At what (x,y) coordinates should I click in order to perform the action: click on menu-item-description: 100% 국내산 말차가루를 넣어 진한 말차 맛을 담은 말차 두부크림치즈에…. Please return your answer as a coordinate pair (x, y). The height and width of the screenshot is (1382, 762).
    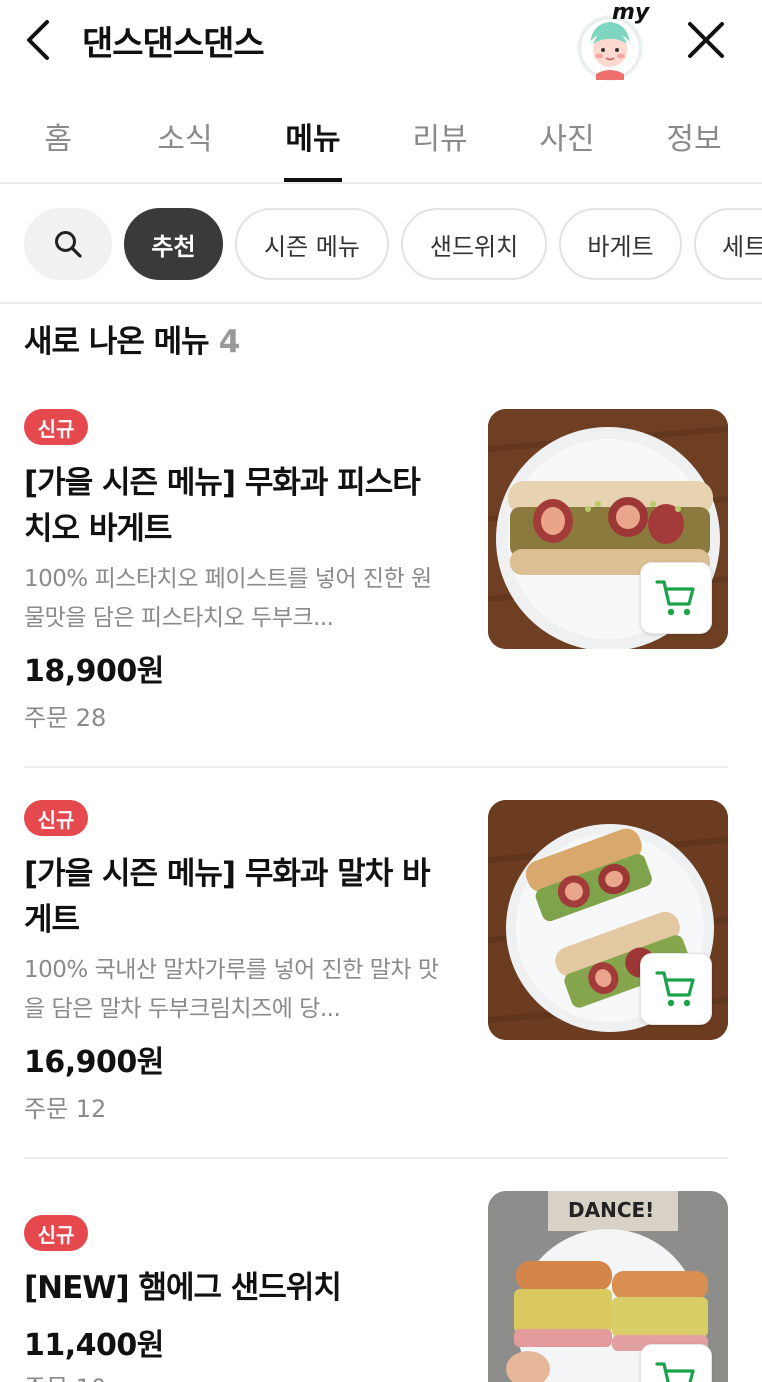
    Looking at the image, I should click on (231, 989).